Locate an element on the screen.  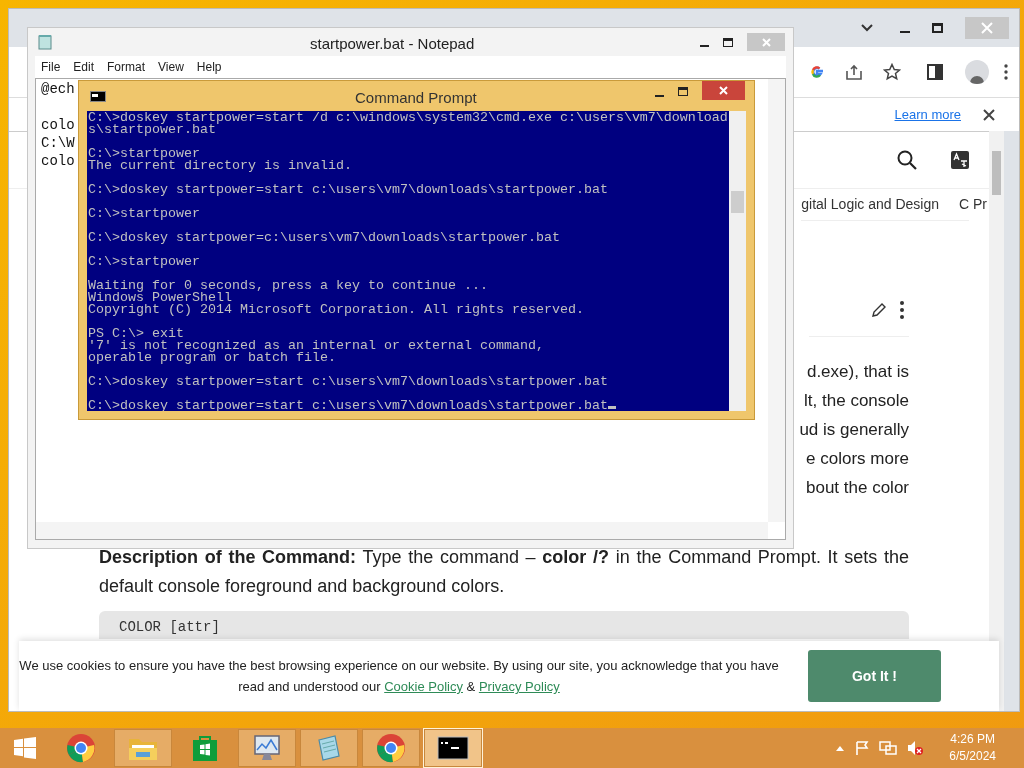
console-line: C:\>doskey startpower=c:\users\vm7\downloads\startpower.bat is located at coordinates (324, 238).